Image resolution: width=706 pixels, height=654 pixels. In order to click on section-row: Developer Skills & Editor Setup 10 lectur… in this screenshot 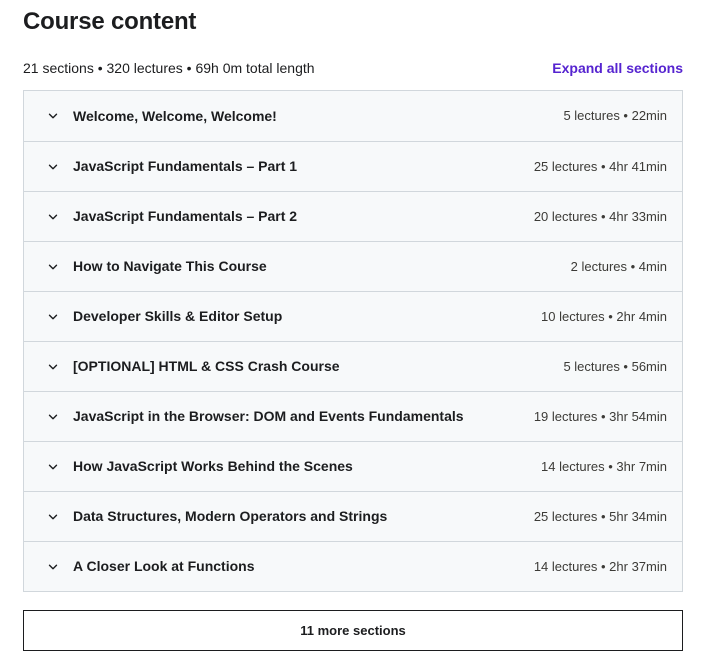, I will do `click(353, 316)`.